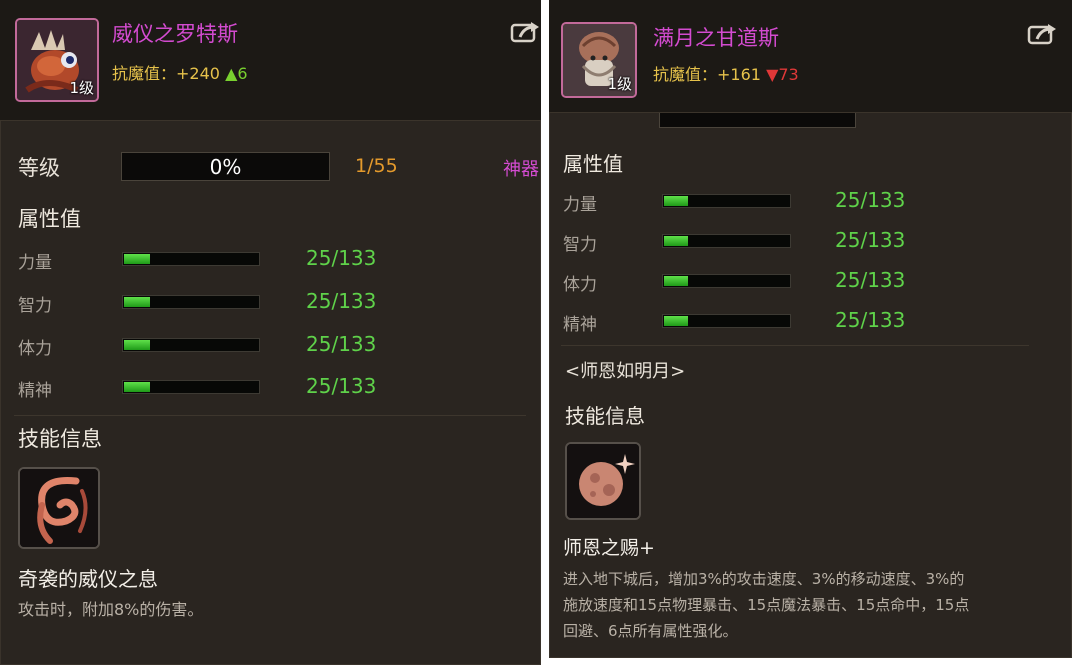  What do you see at coordinates (88, 579) in the screenshot?
I see `left-skill-name: 奇袭的威仪之息` at bounding box center [88, 579].